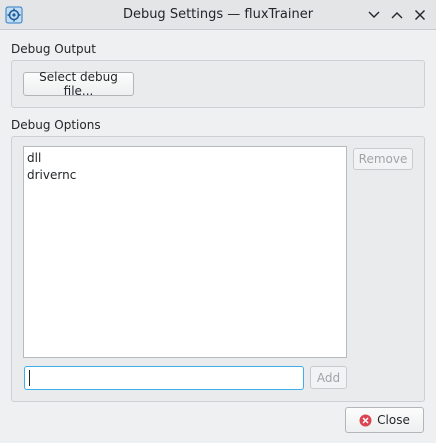  Describe the element at coordinates (393, 420) in the screenshot. I see `close-button-label: Close` at that location.